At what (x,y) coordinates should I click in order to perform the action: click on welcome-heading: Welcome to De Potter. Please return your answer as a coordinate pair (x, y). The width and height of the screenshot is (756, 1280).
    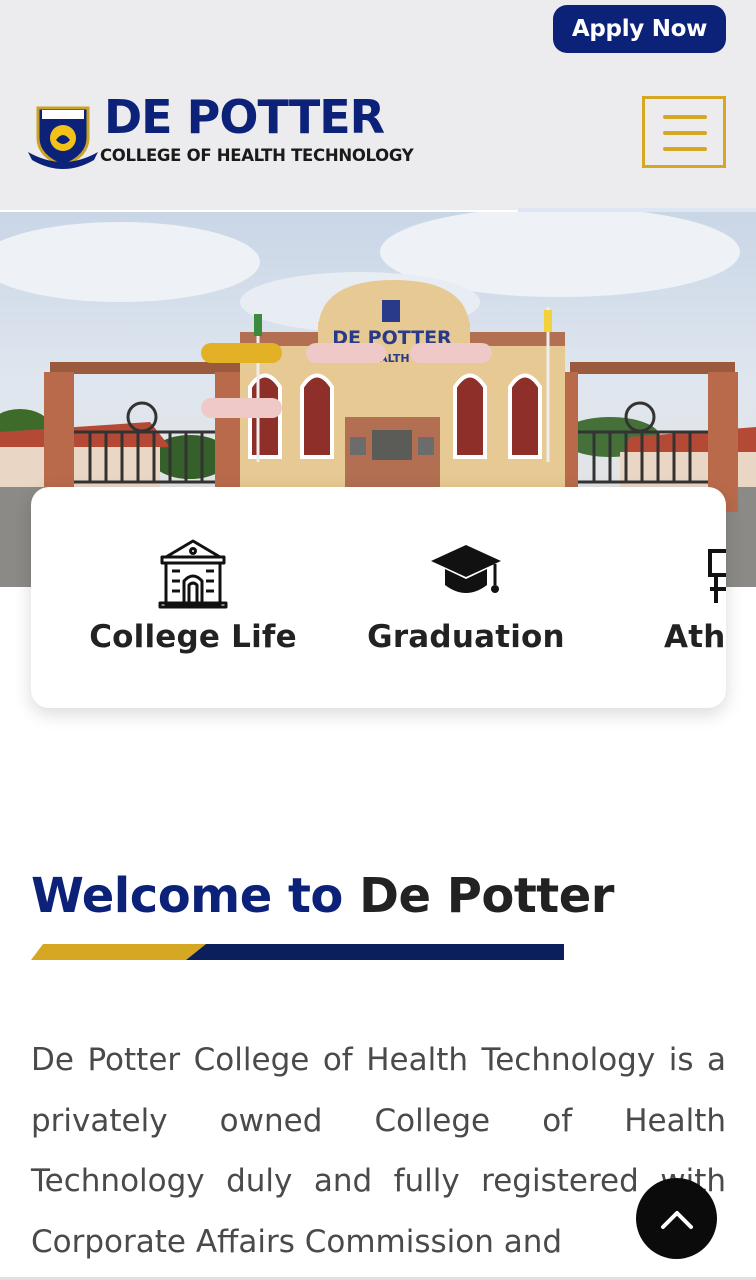
    Looking at the image, I should click on (322, 896).